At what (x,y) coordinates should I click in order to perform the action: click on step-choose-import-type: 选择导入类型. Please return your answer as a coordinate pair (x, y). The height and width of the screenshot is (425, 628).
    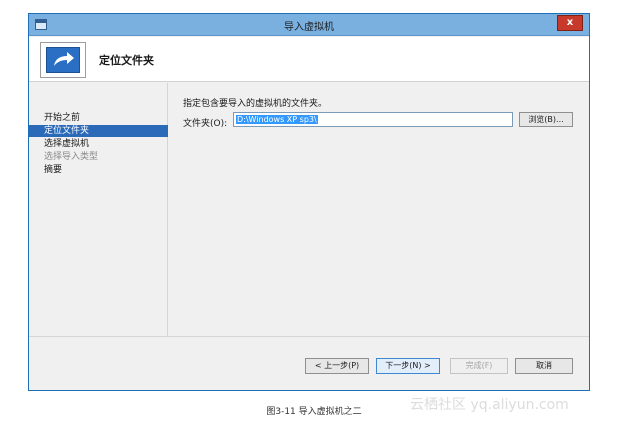
    Looking at the image, I should click on (71, 157).